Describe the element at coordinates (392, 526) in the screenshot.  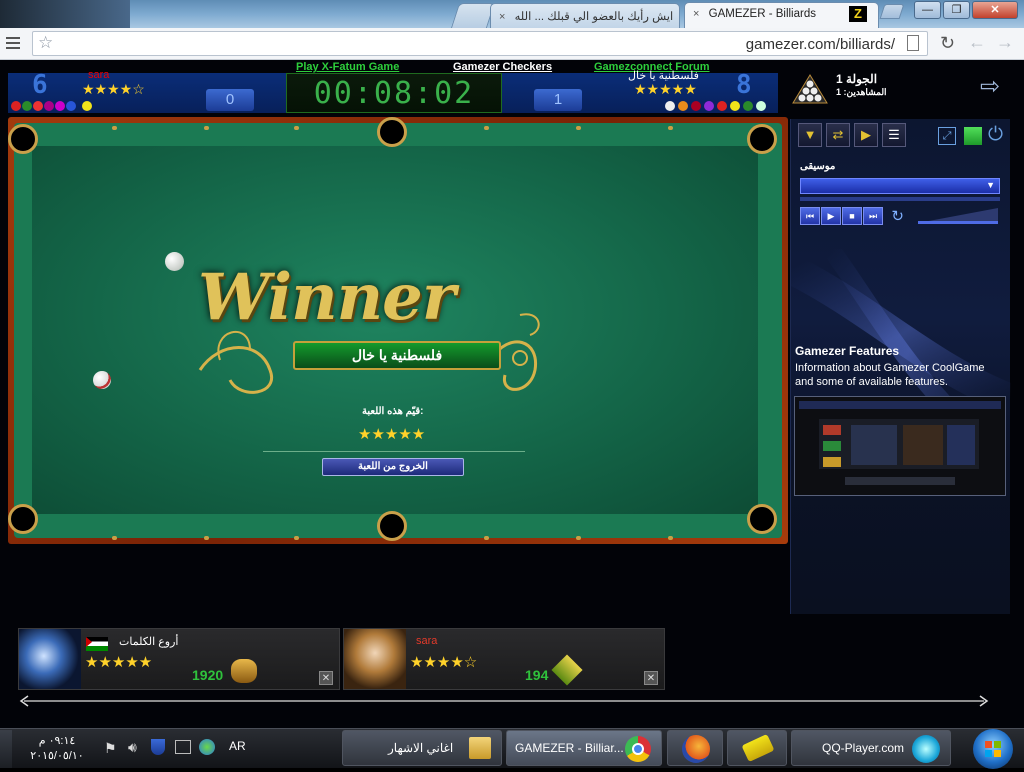
I see `pocket-bottom-middle` at that location.